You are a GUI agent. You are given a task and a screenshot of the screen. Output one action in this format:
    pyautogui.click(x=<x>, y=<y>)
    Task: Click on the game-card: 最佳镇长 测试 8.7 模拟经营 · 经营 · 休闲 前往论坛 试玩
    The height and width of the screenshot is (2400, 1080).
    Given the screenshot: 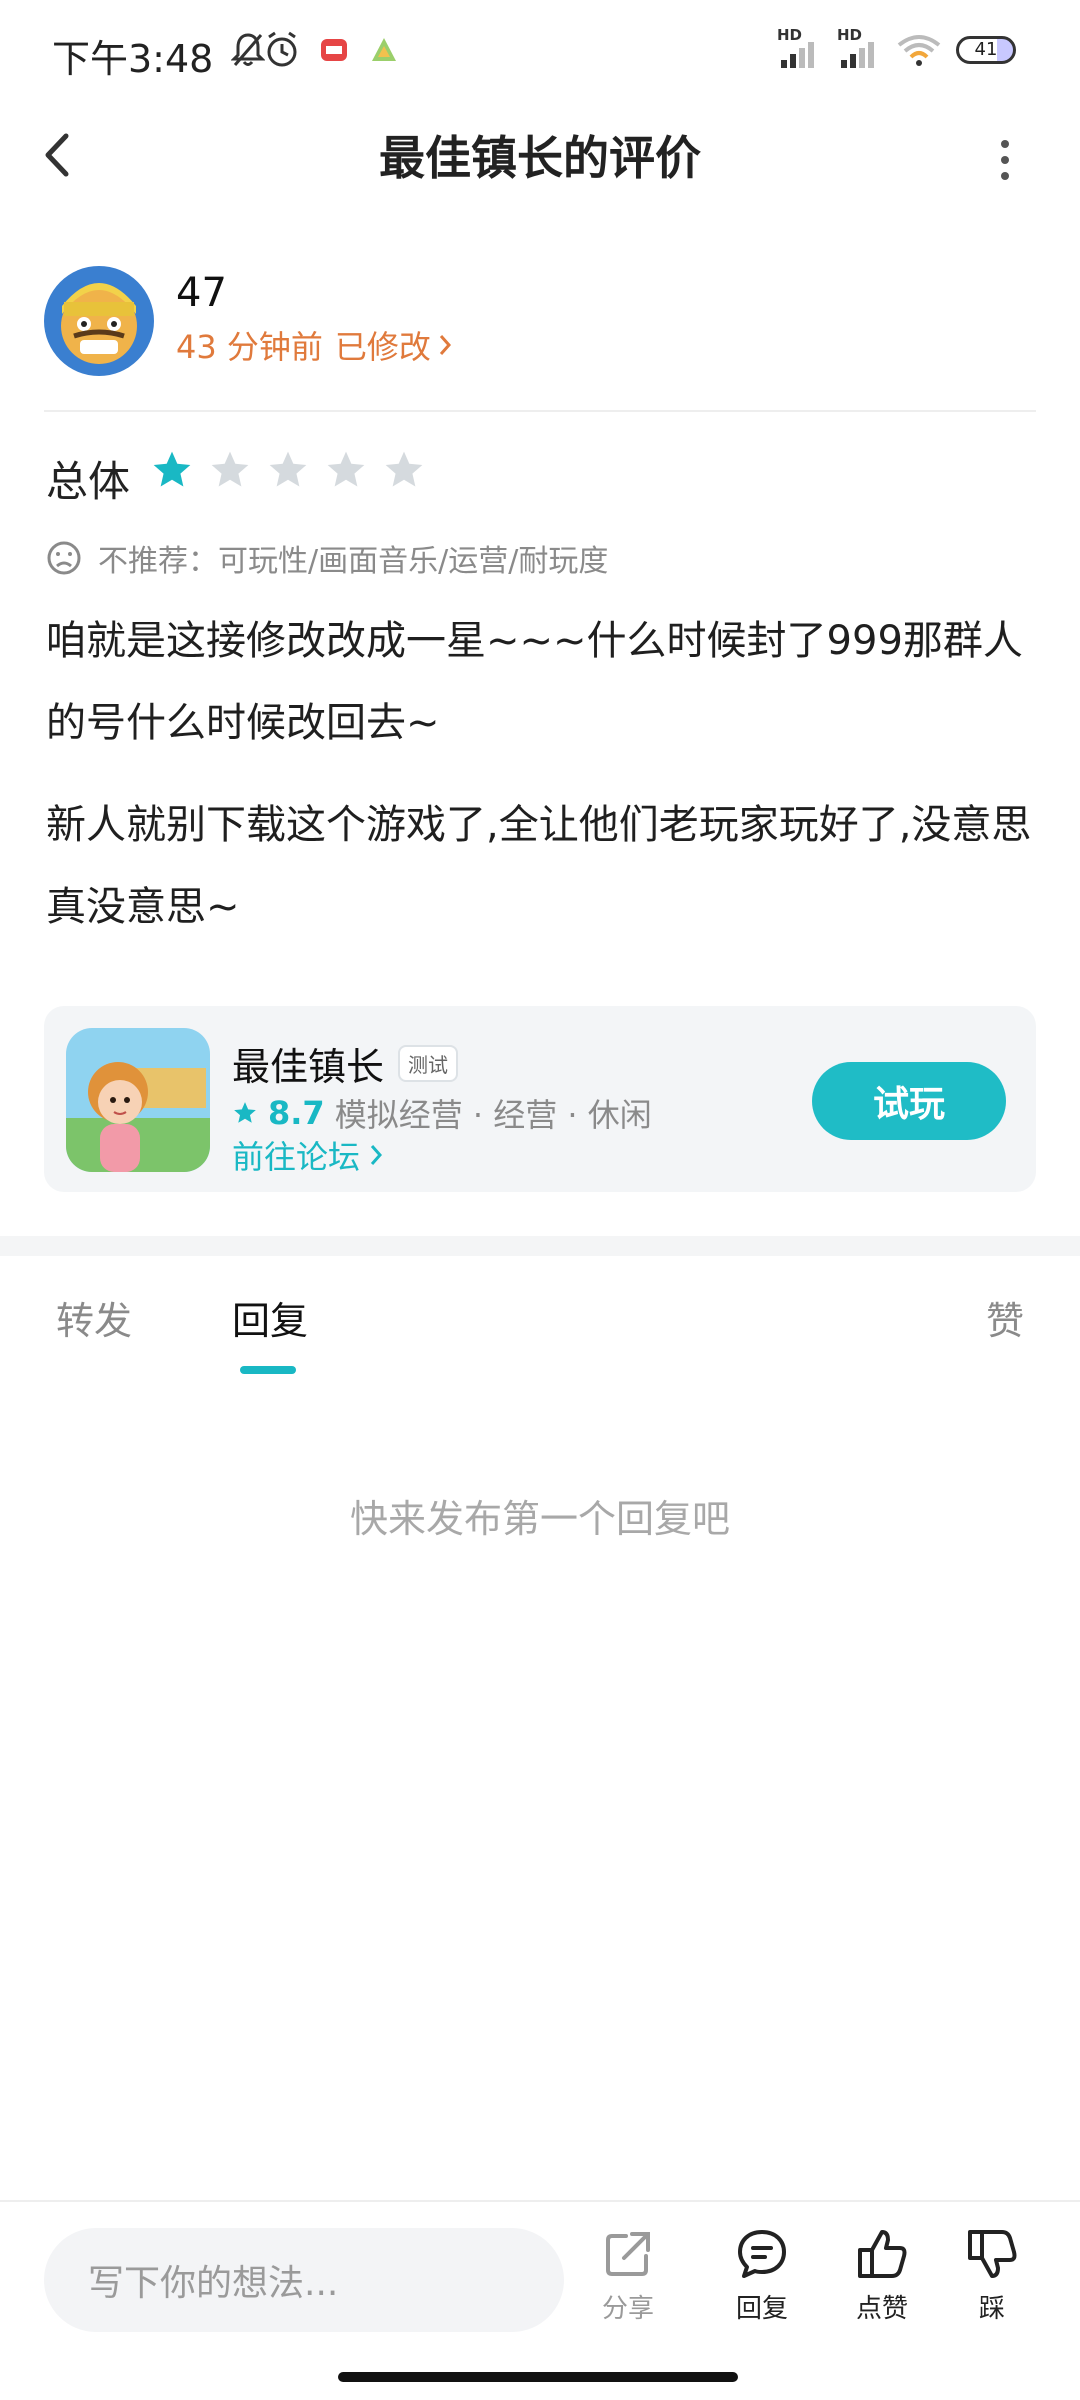 What is the action you would take?
    pyautogui.click(x=540, y=1099)
    